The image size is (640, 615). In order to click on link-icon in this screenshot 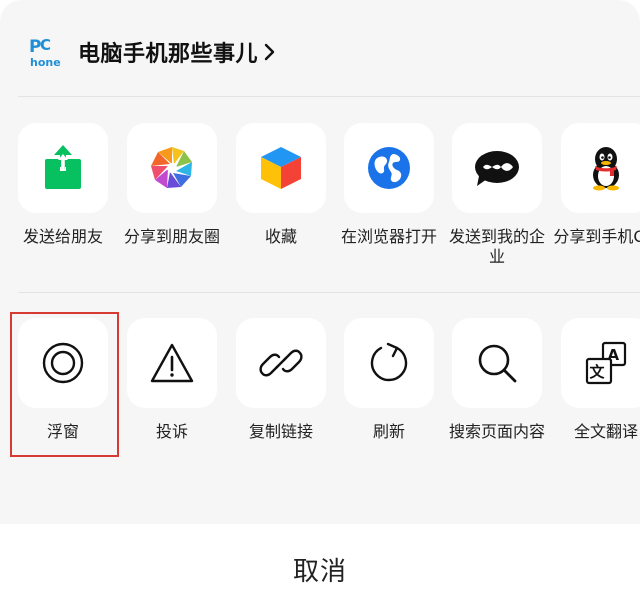, I will do `click(281, 363)`.